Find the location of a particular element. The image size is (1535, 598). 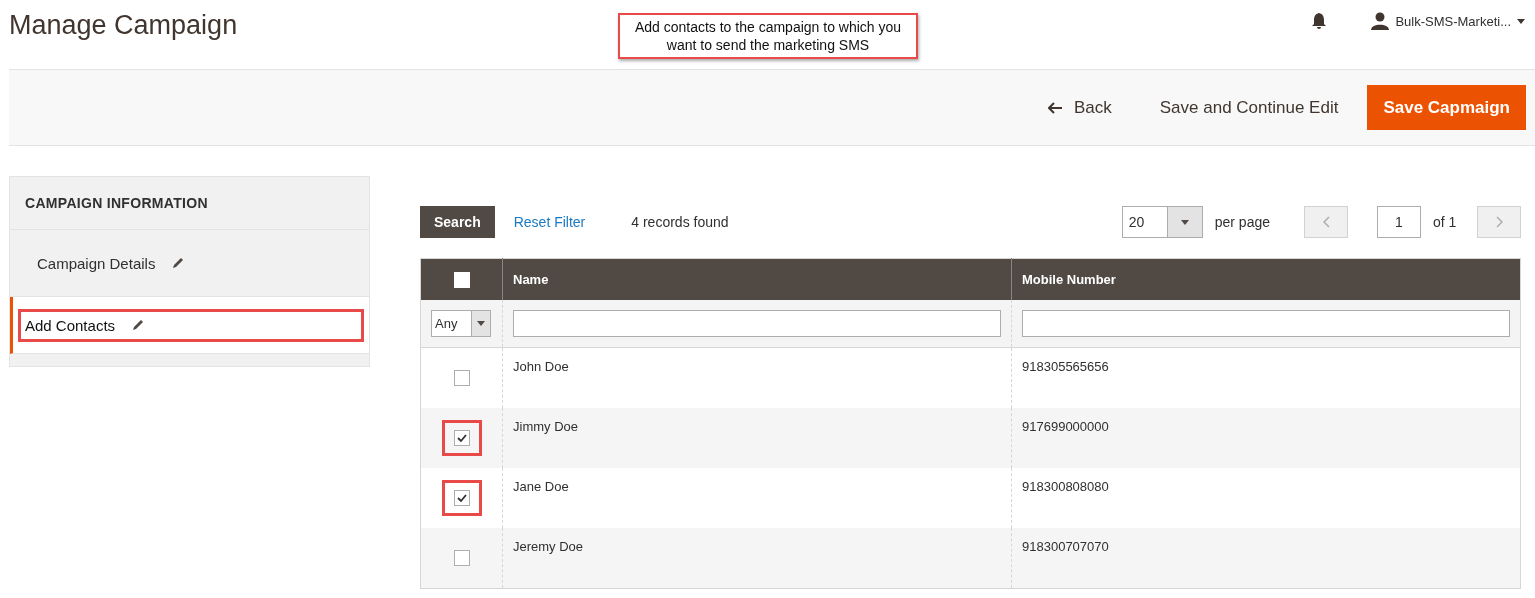

table-cell: 918300707070 is located at coordinates (1266, 558).